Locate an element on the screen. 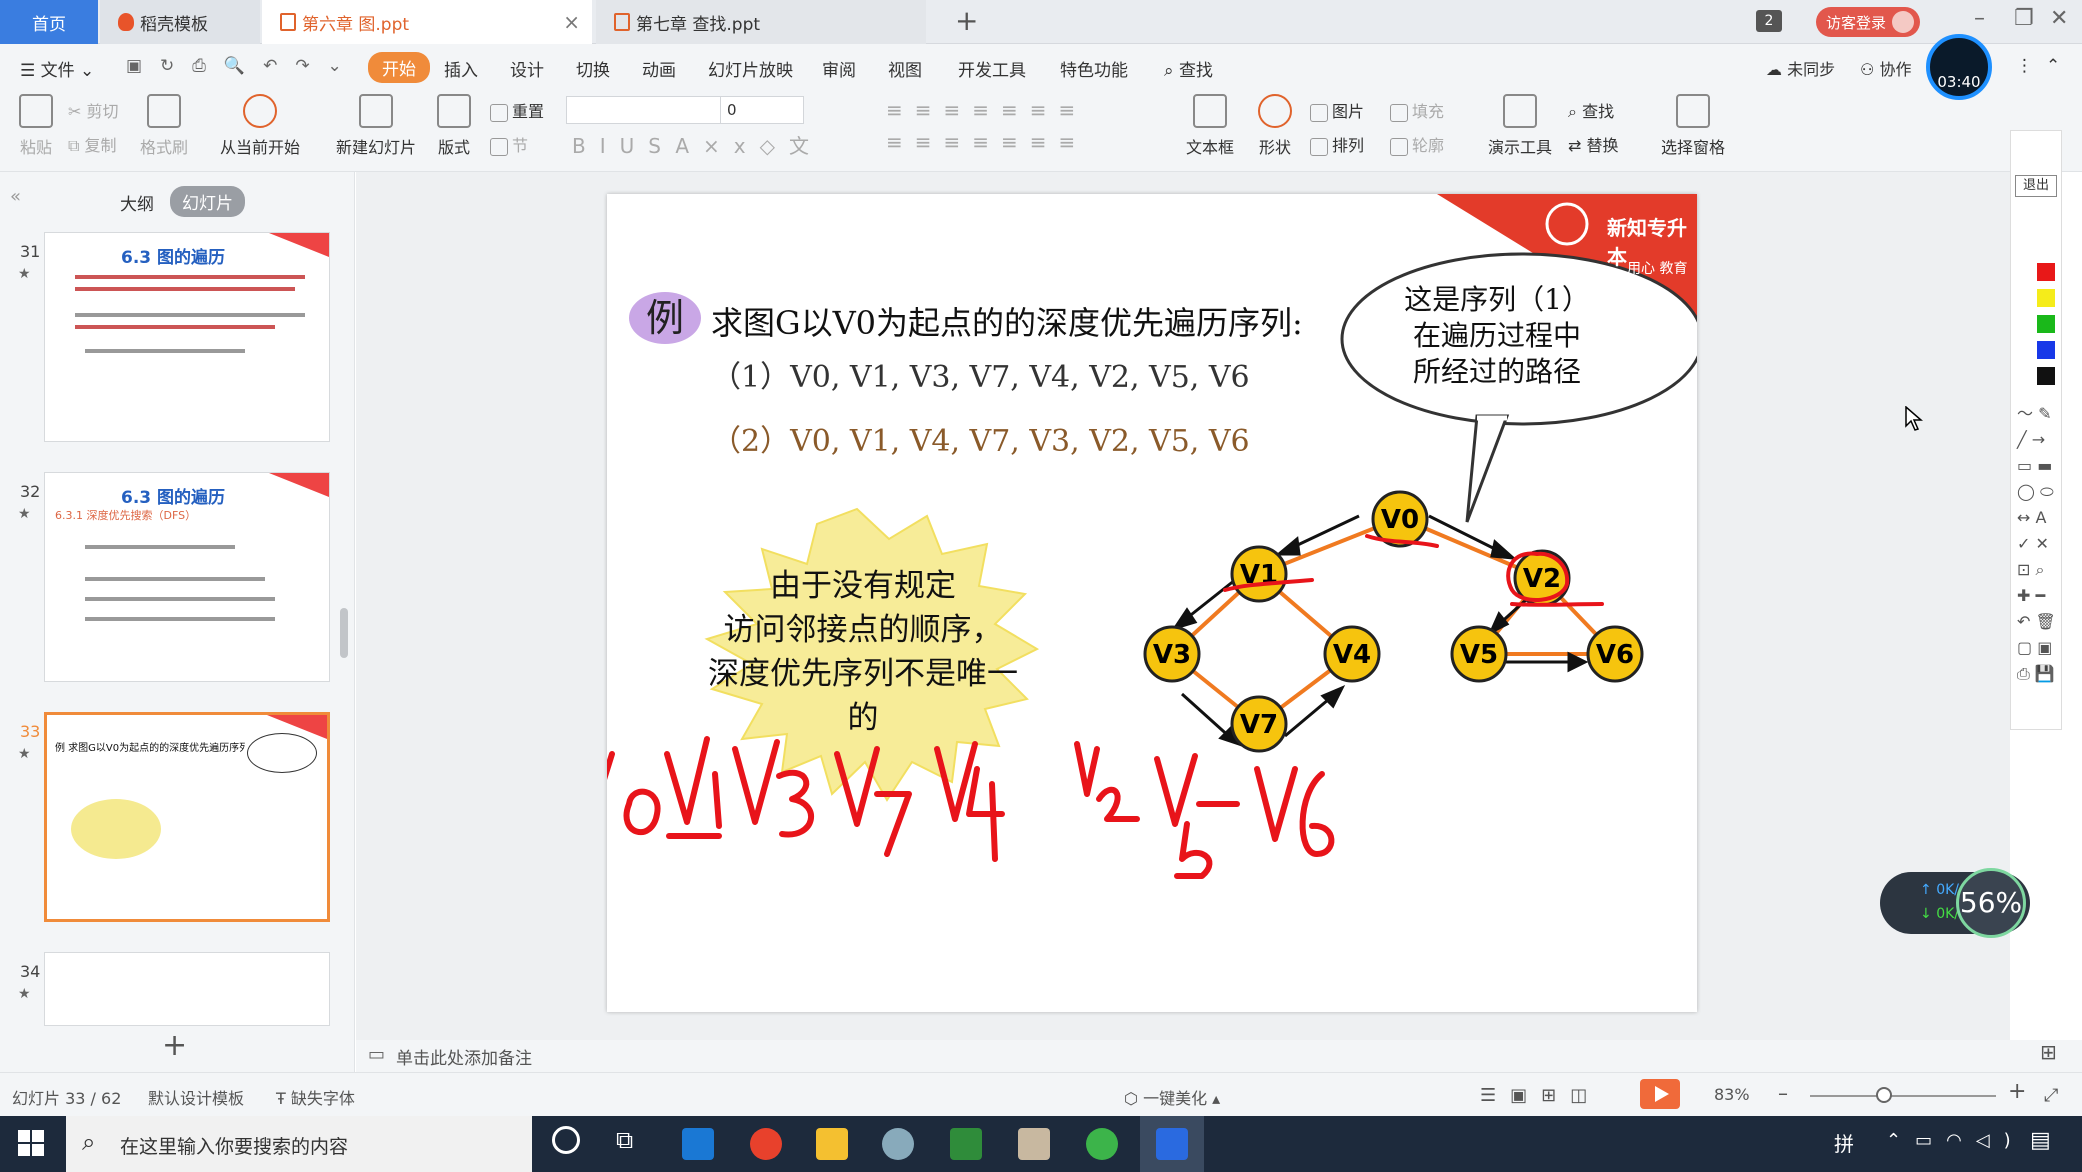  beautify-button: ⬡ 一键美化 ▴ is located at coordinates (1172, 1097).